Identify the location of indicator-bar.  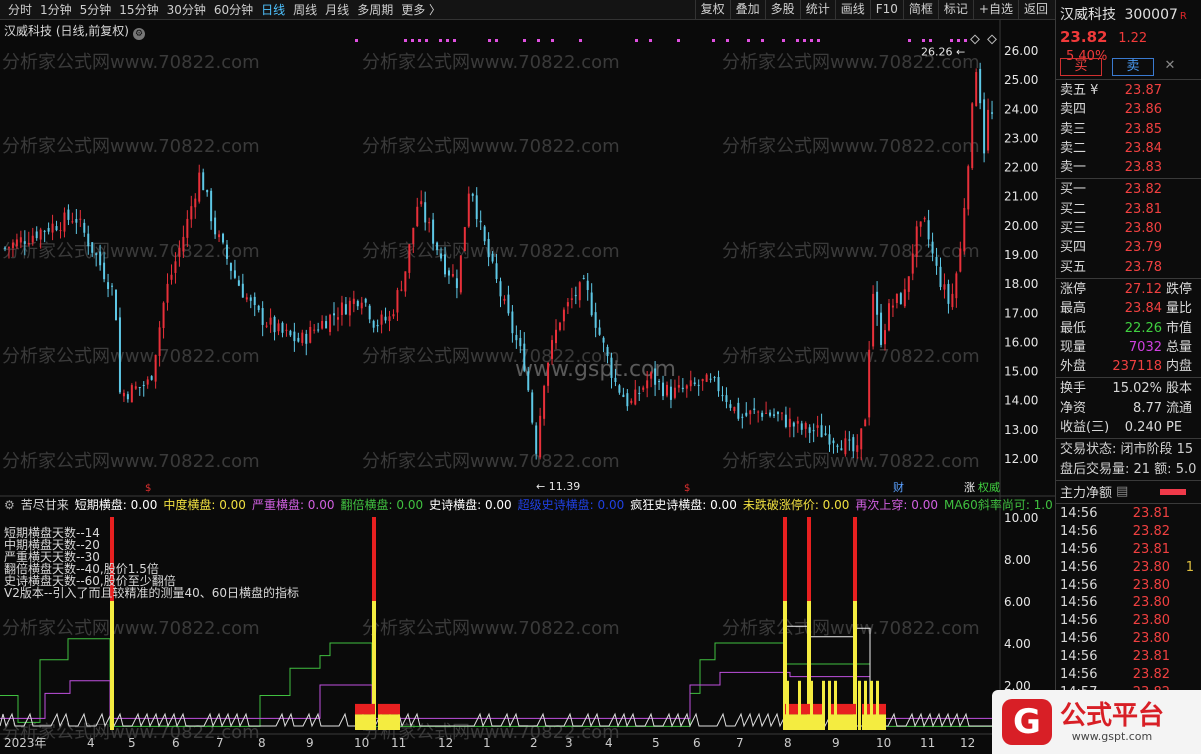
(799, 705).